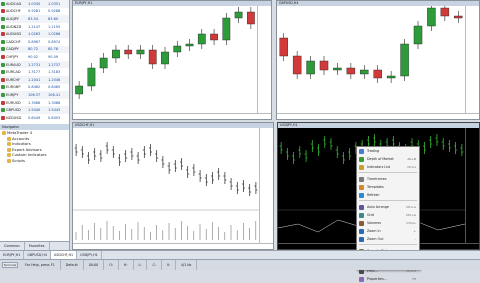 This screenshot has height=283, width=480. What do you see at coordinates (411, 159) in the screenshot?
I see `menu-shortcut: Alt+B` at bounding box center [411, 159].